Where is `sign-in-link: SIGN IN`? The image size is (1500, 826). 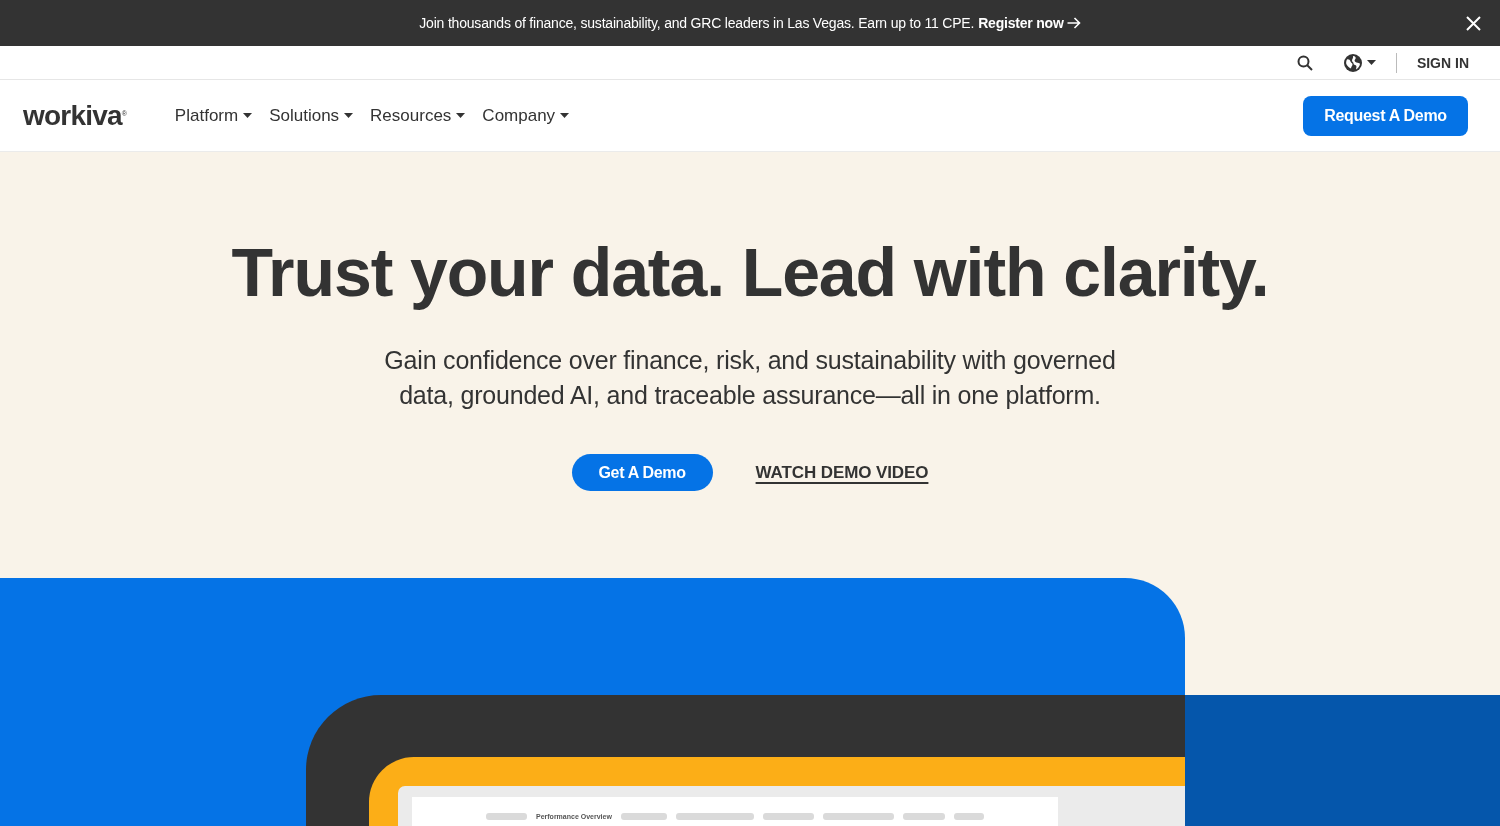
sign-in-link: SIGN IN is located at coordinates (1442, 62).